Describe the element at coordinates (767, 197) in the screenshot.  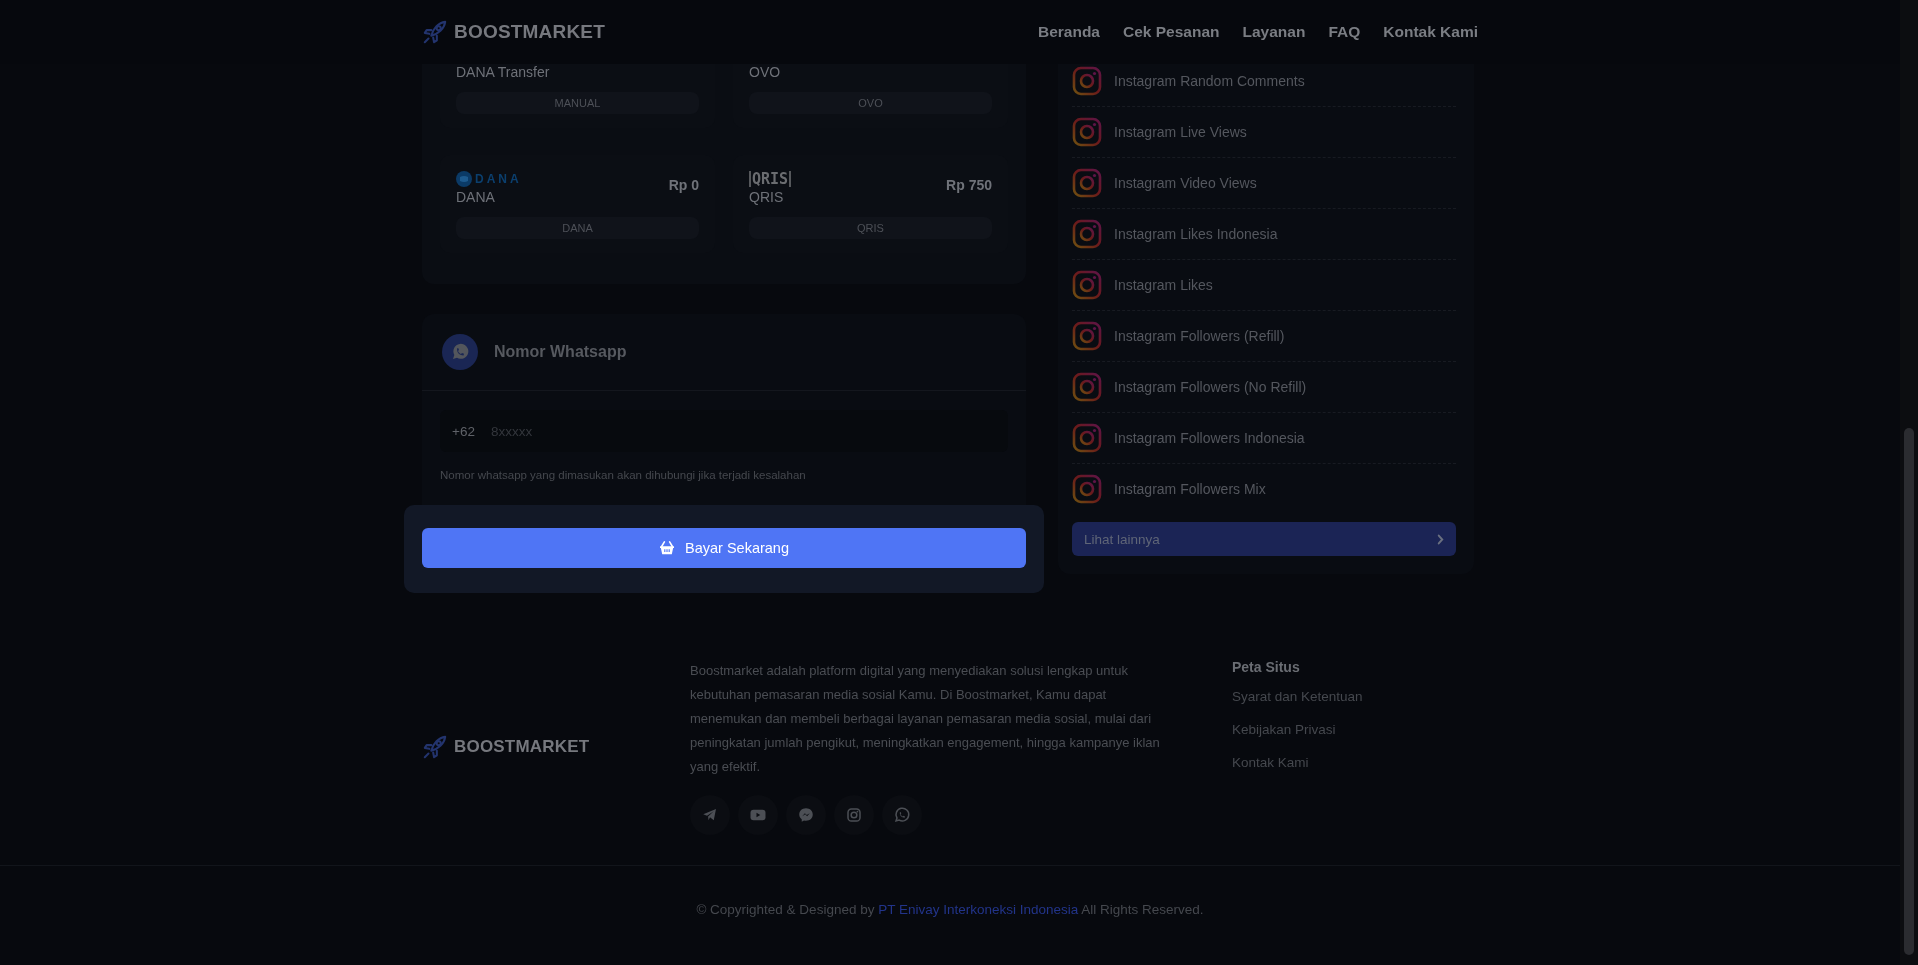
I see `method-name: QRIS` at that location.